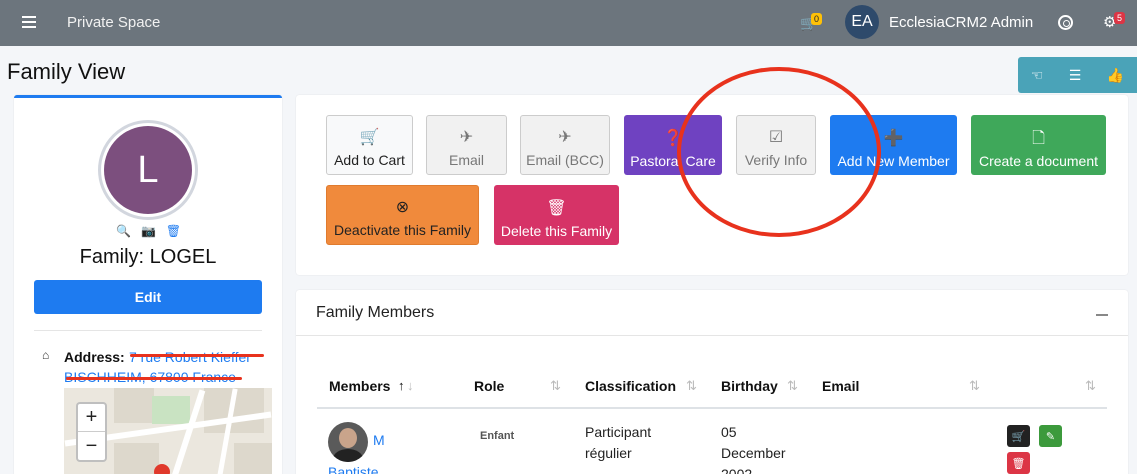 Image resolution: width=1137 pixels, height=474 pixels. What do you see at coordinates (630, 386) in the screenshot?
I see `column-header-classification: Classification` at bounding box center [630, 386].